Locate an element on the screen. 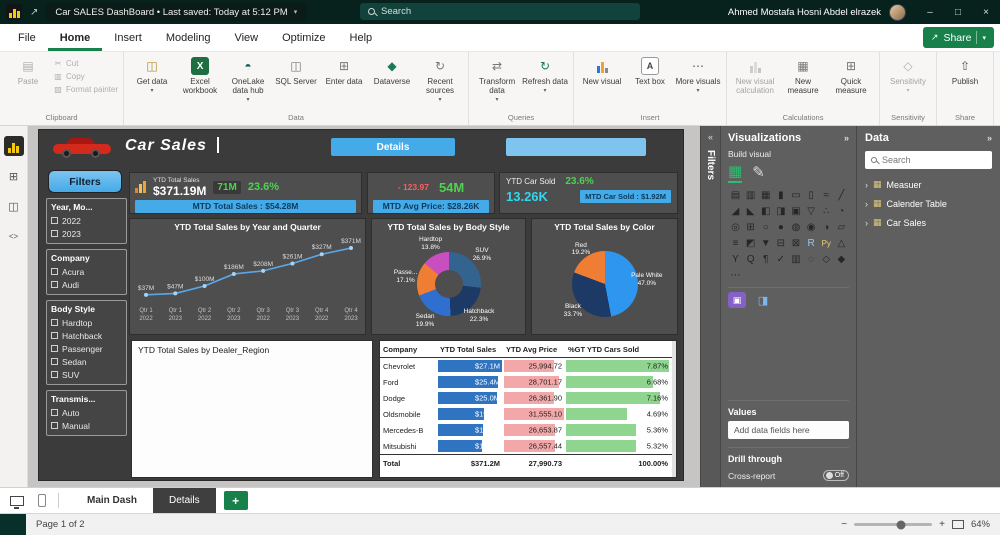 This screenshot has width=1000, height=535. filter-option-passenger: Passenger is located at coordinates (86, 348).